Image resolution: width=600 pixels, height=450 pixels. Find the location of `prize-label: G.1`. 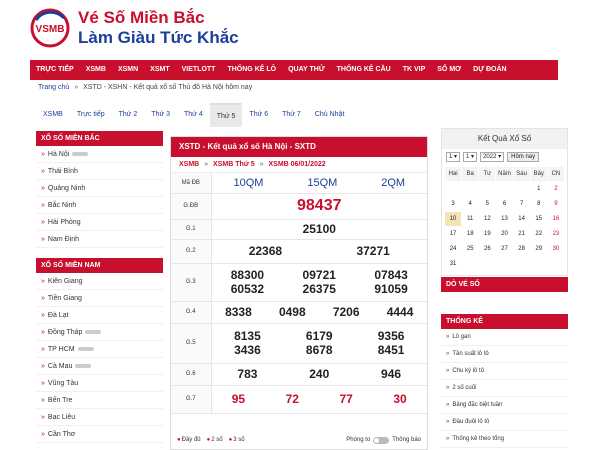

prize-label: G.1 is located at coordinates (191, 229).